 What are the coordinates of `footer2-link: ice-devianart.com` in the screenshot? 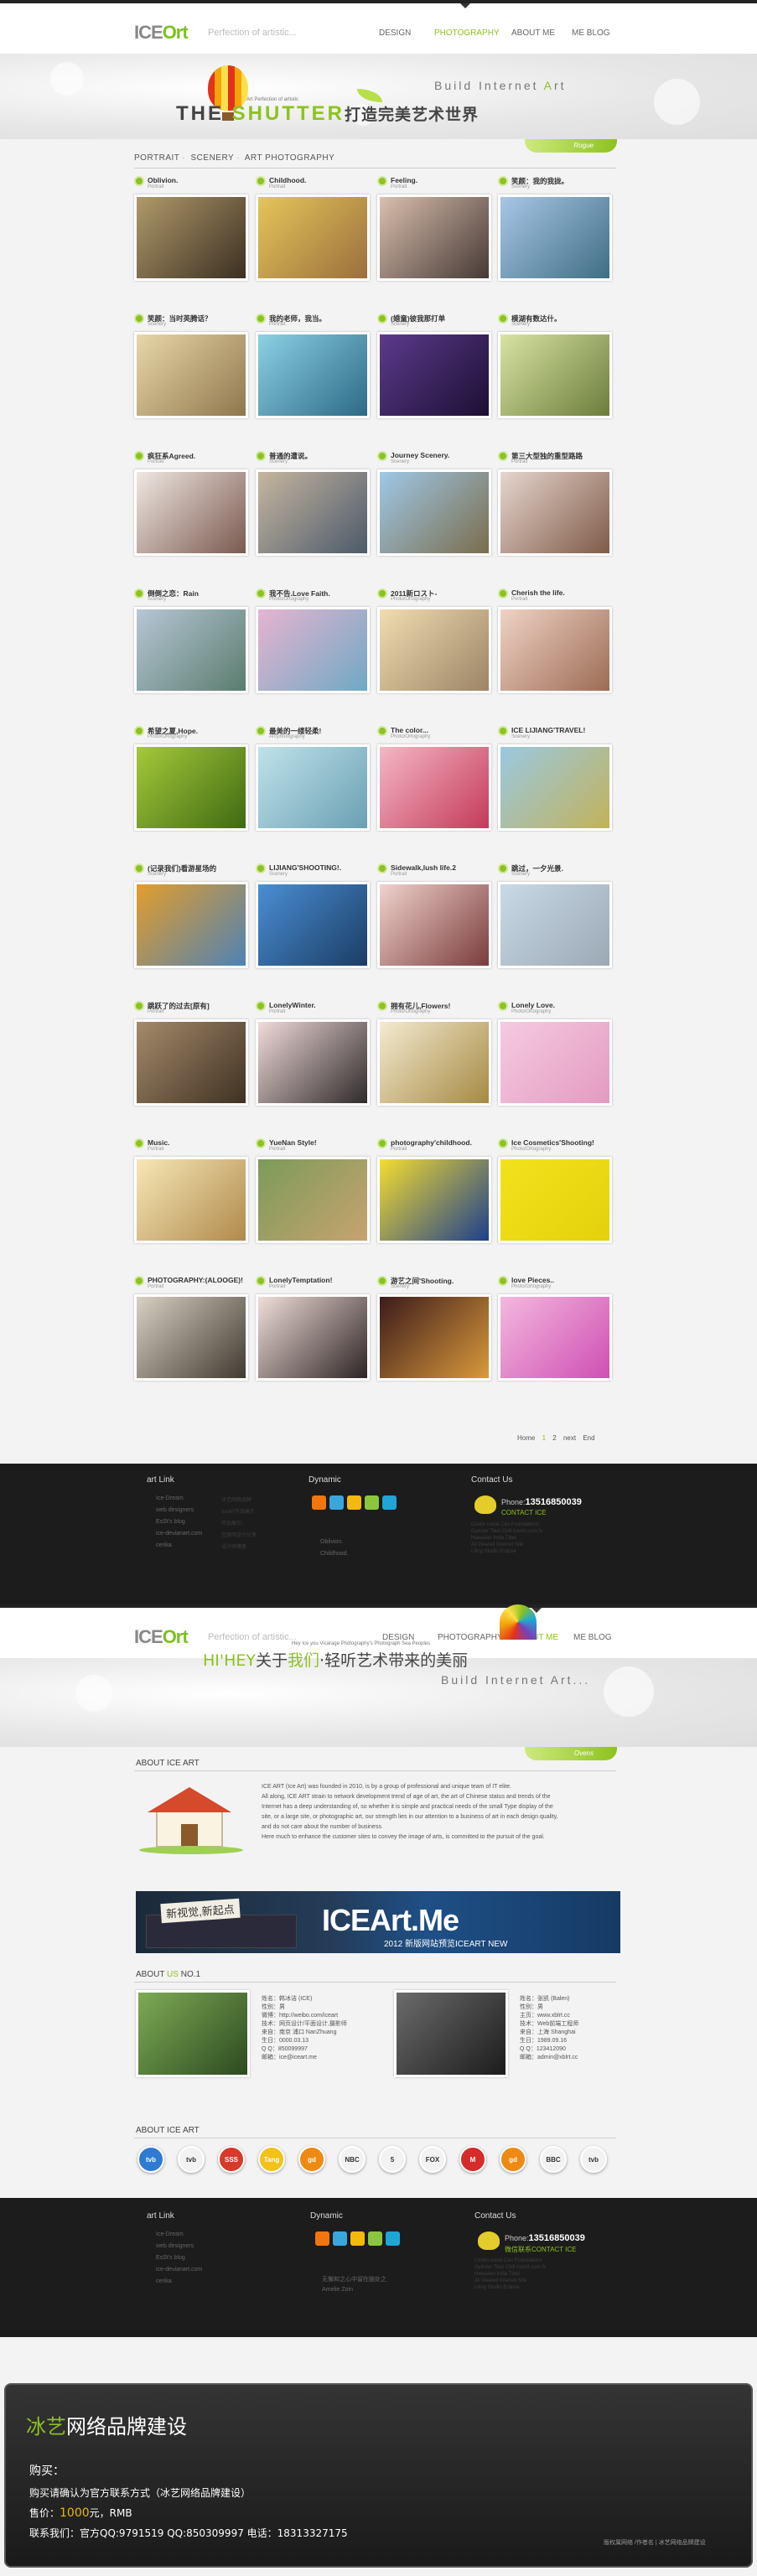 It's located at (179, 2270).